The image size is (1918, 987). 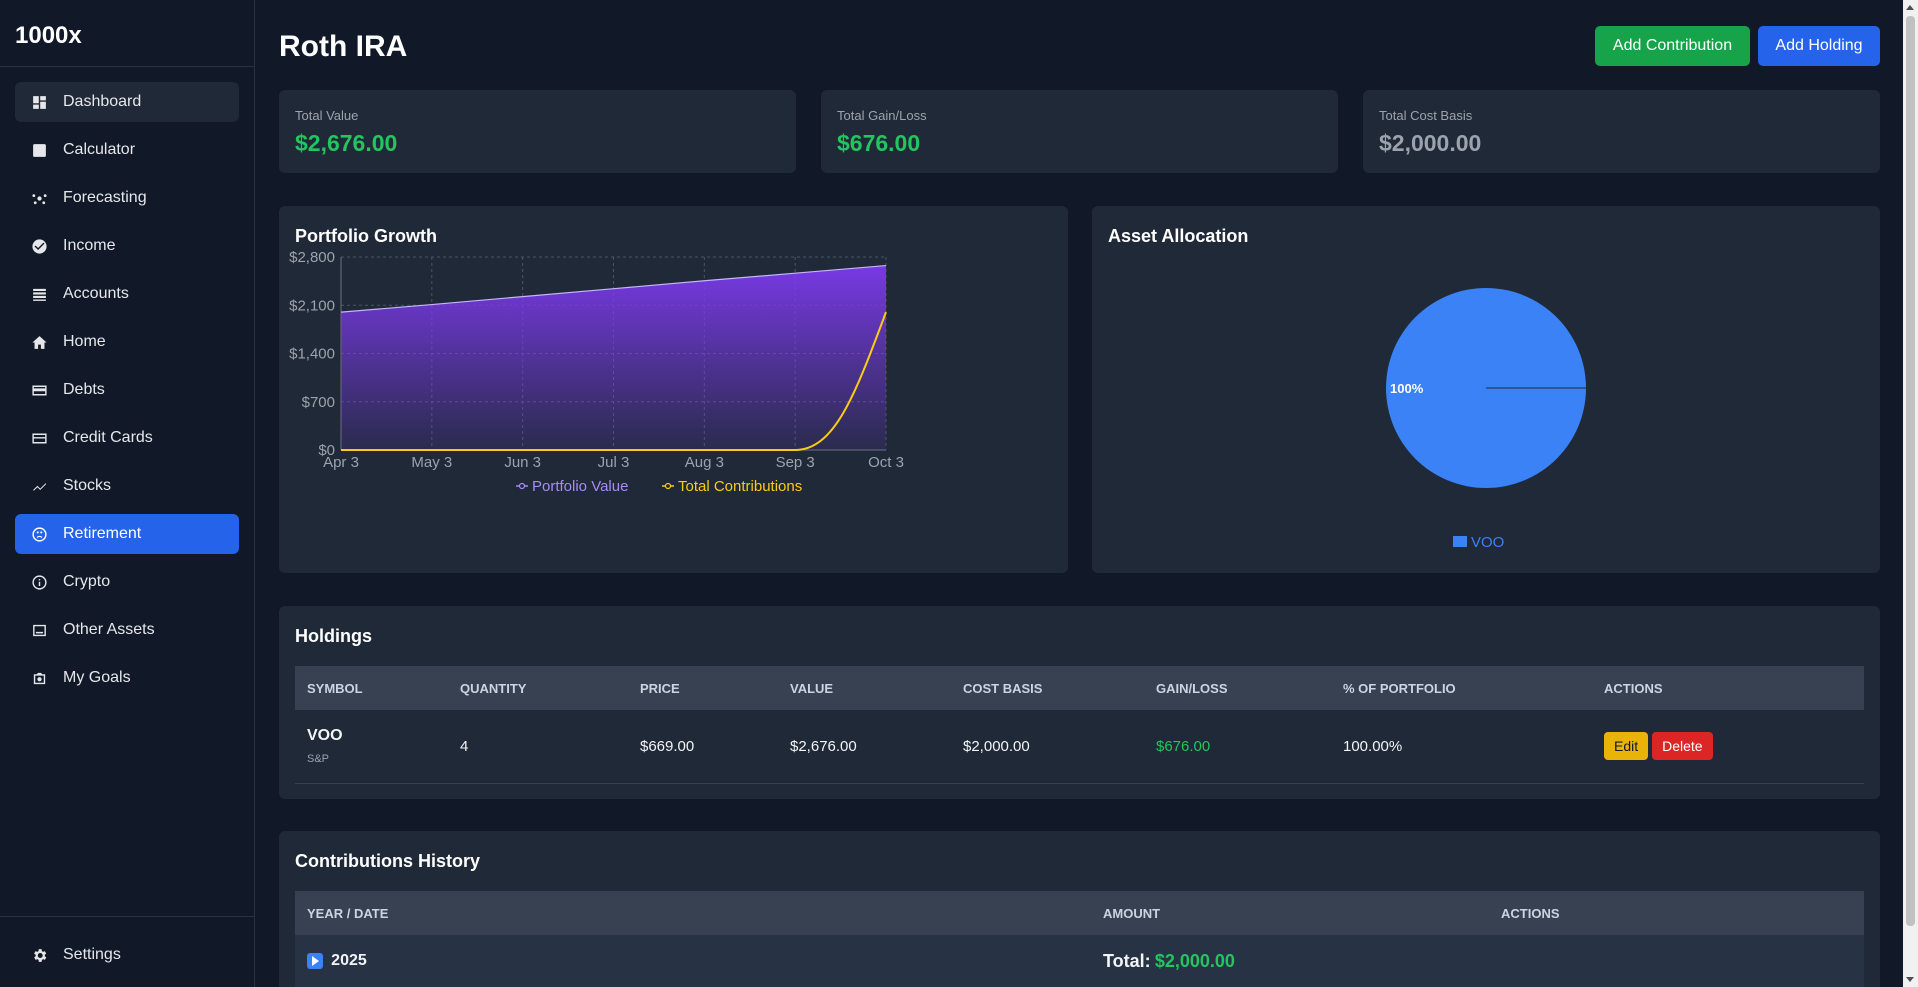 I want to click on sidebar-footer: Settings, so click(x=127, y=951).